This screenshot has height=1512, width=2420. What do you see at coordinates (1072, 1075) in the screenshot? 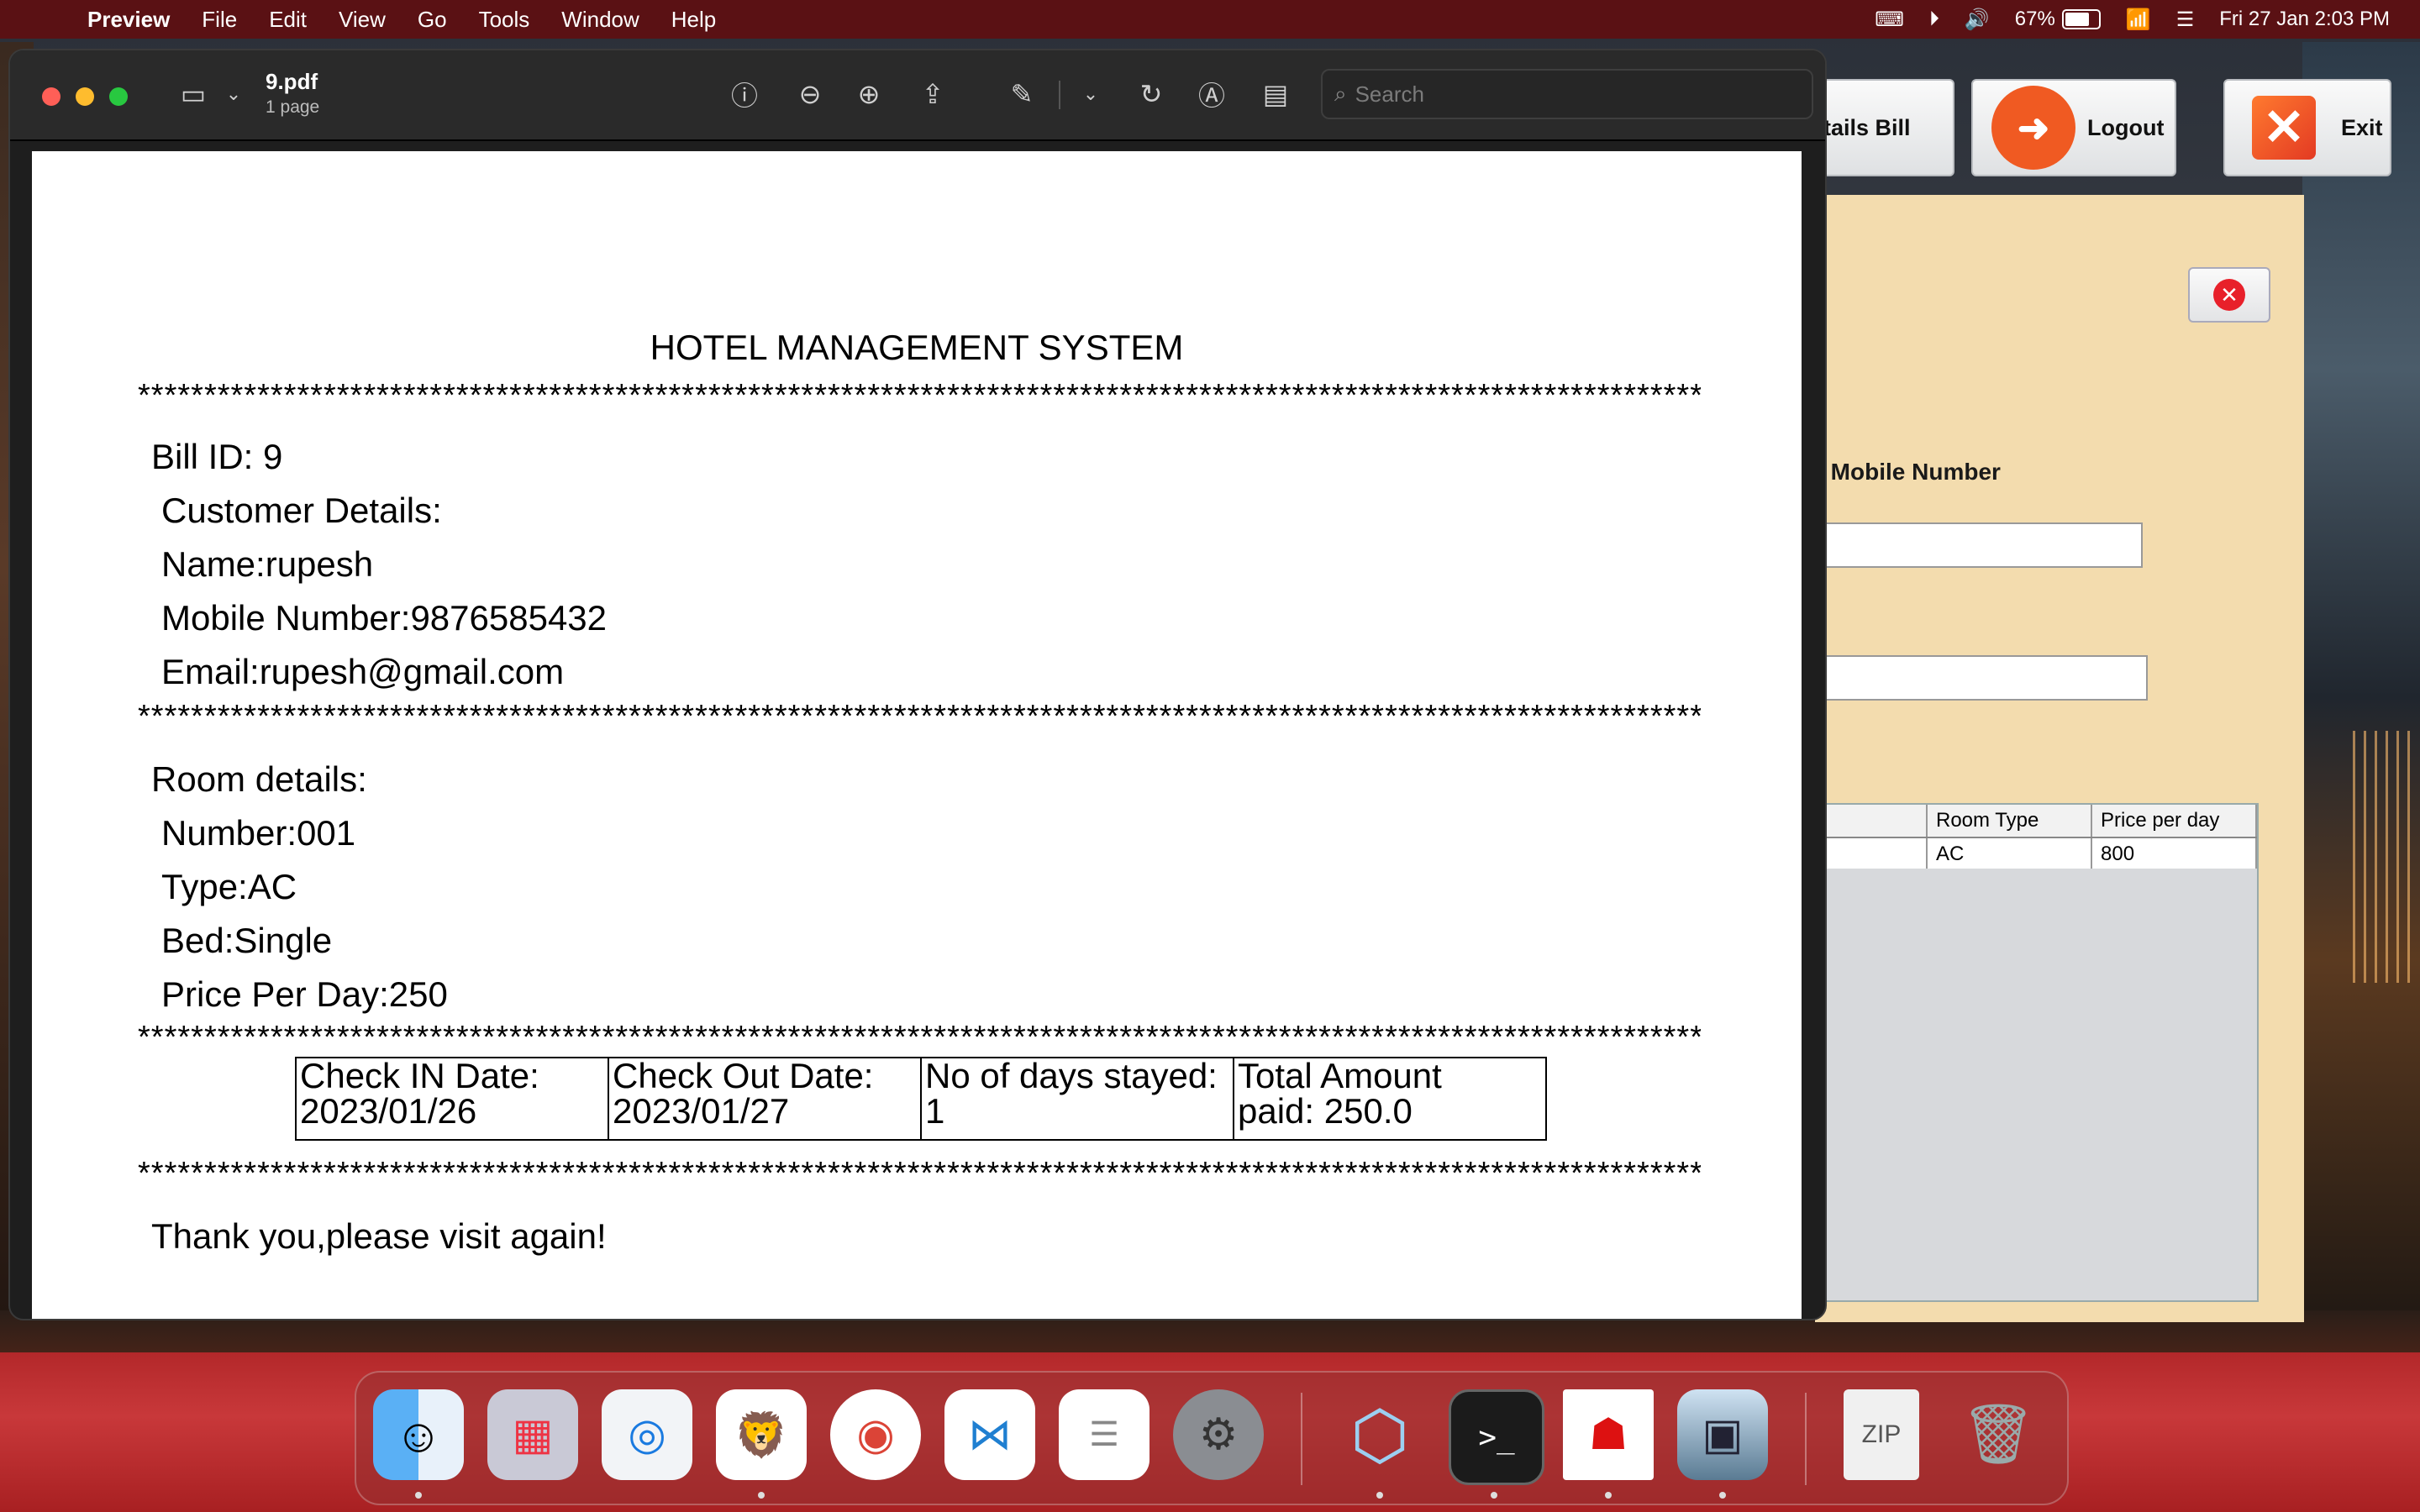
I see `days-label: No of days stayed:` at bounding box center [1072, 1075].